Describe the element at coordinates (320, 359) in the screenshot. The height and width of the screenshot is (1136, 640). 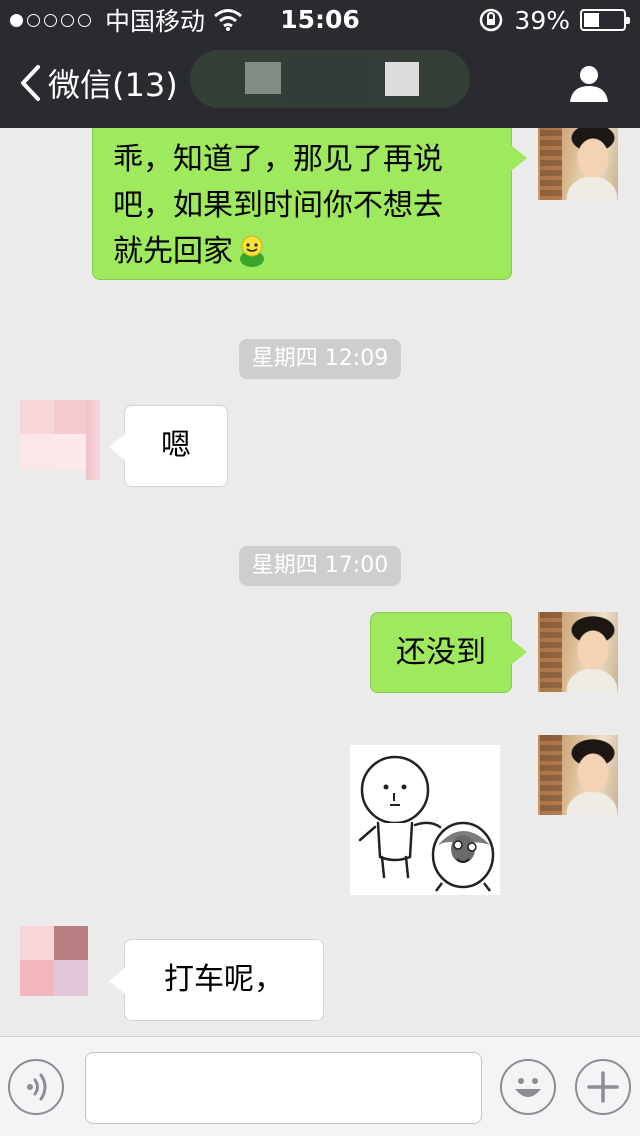
I see `timestamp: 星期四 12:09` at that location.